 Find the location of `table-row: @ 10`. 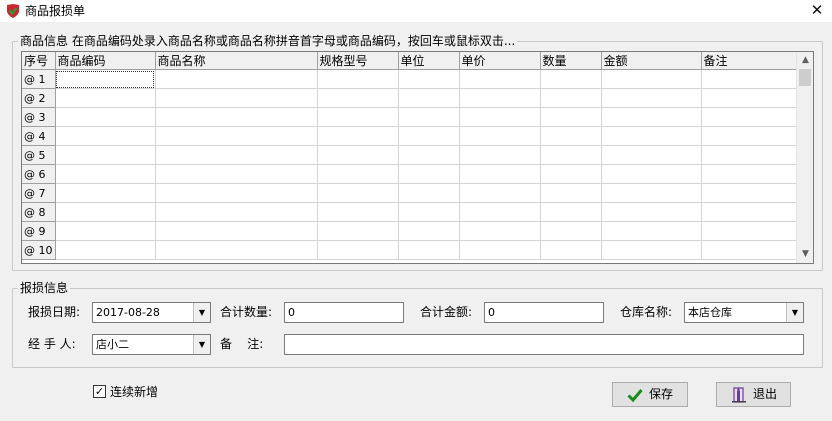

table-row: @ 10 is located at coordinates (410, 250).